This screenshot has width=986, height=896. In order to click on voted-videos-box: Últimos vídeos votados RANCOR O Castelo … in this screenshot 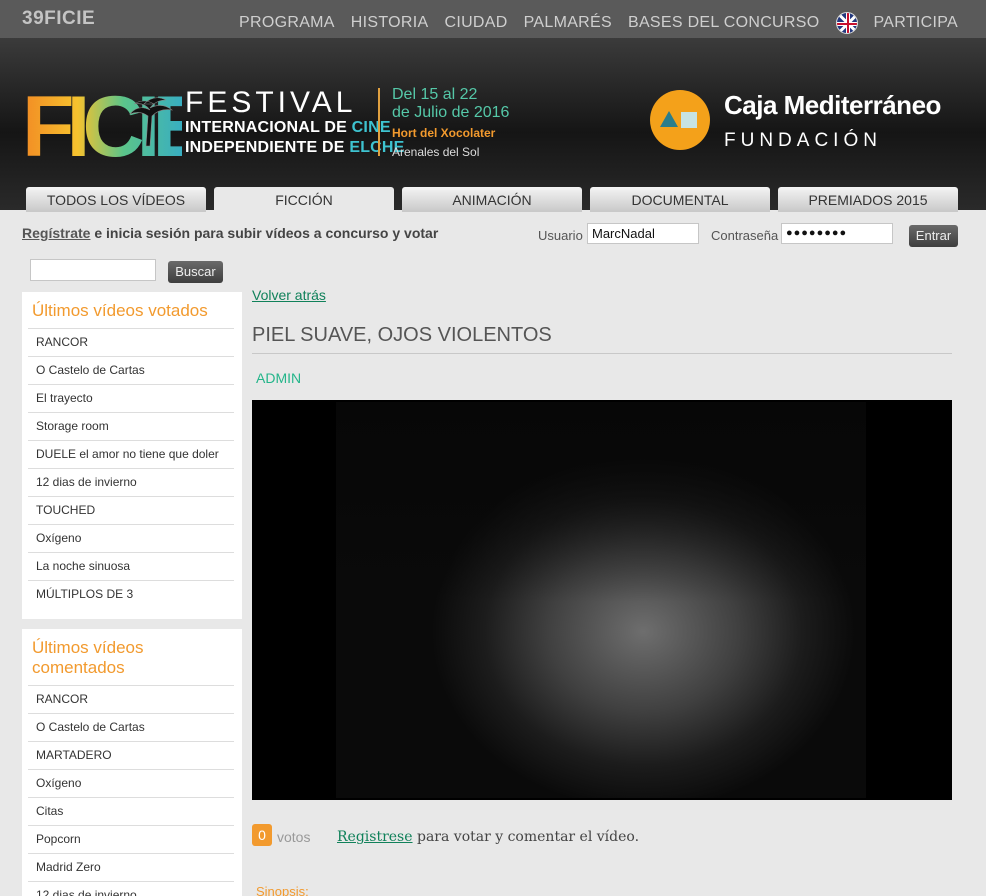, I will do `click(132, 455)`.